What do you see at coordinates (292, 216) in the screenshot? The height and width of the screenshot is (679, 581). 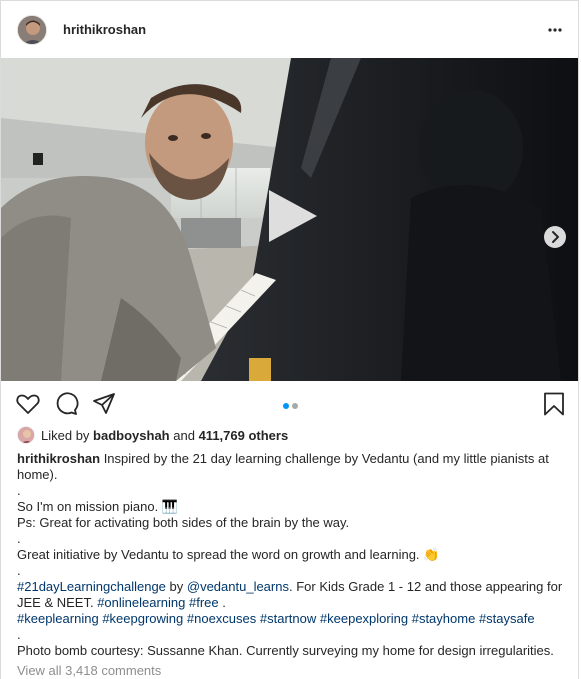 I see `play-icon` at bounding box center [292, 216].